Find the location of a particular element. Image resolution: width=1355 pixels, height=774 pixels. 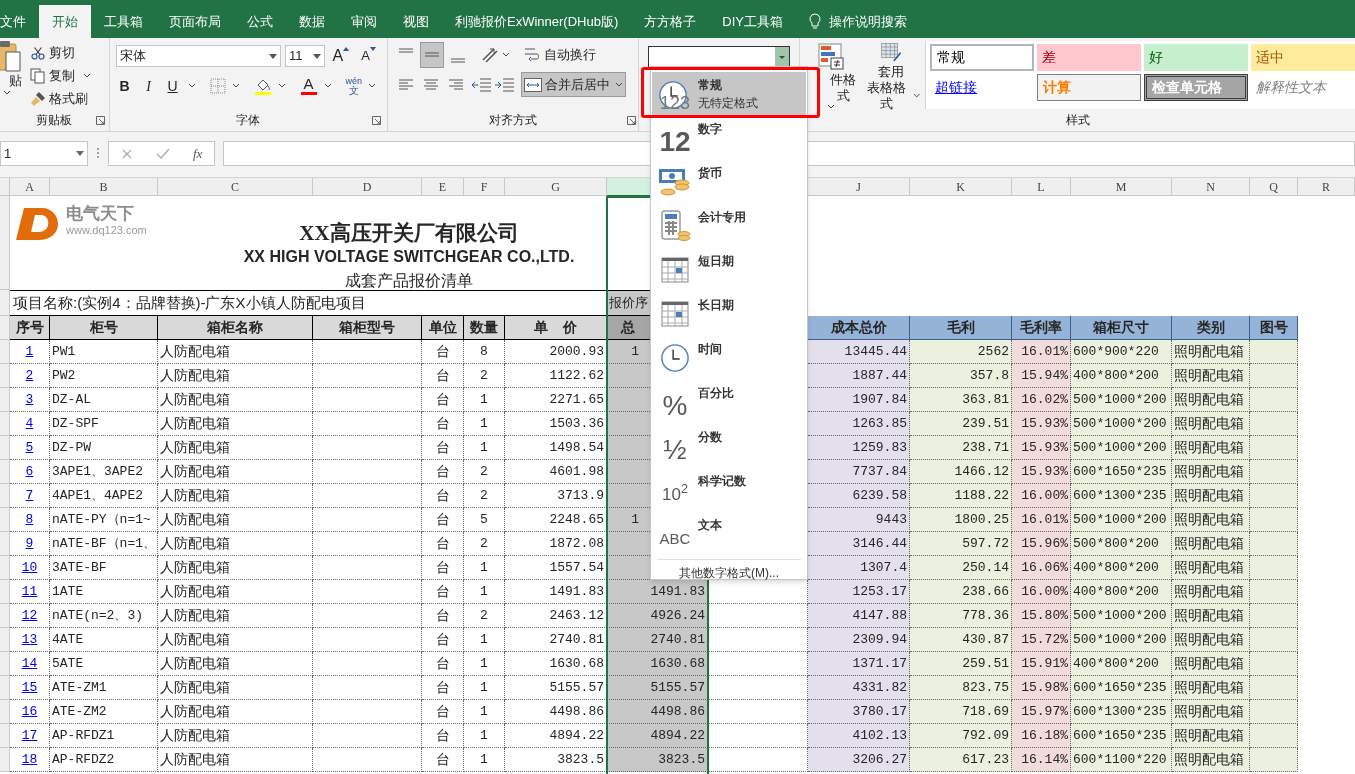

column-header: R is located at coordinates (1326, 187).